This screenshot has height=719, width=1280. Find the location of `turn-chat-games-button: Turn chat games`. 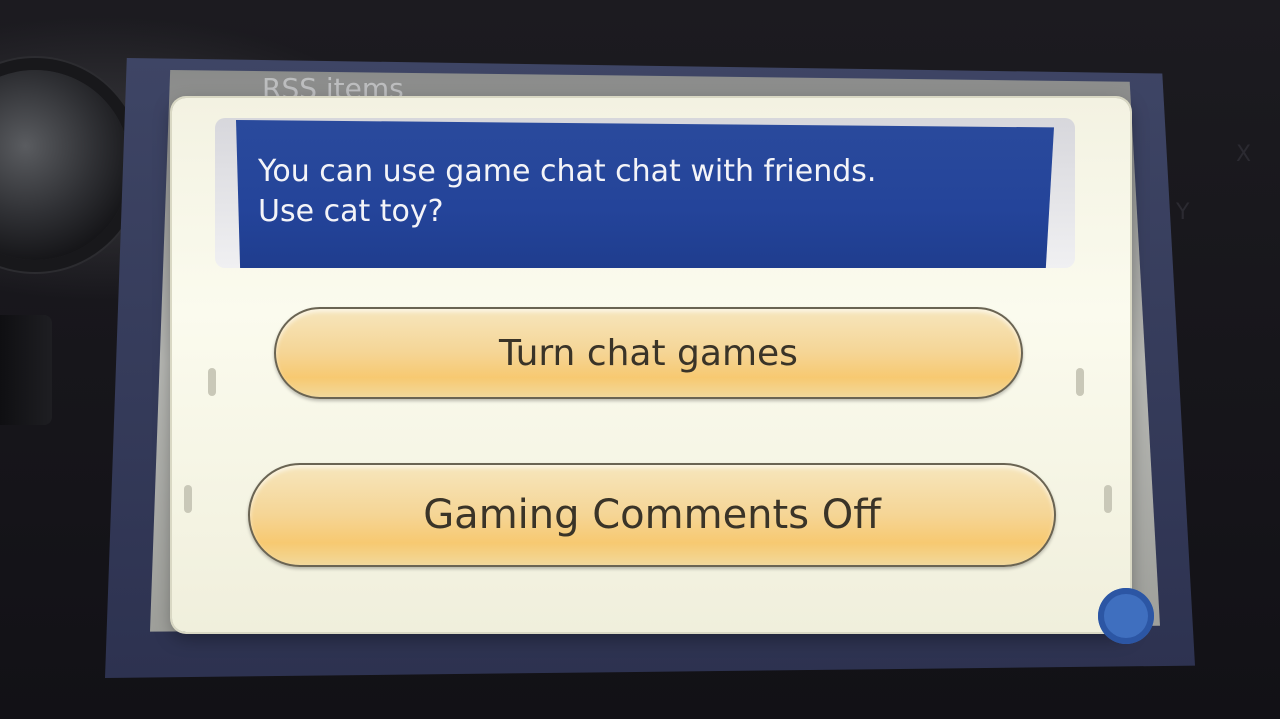

turn-chat-games-button: Turn chat games is located at coordinates (648, 353).